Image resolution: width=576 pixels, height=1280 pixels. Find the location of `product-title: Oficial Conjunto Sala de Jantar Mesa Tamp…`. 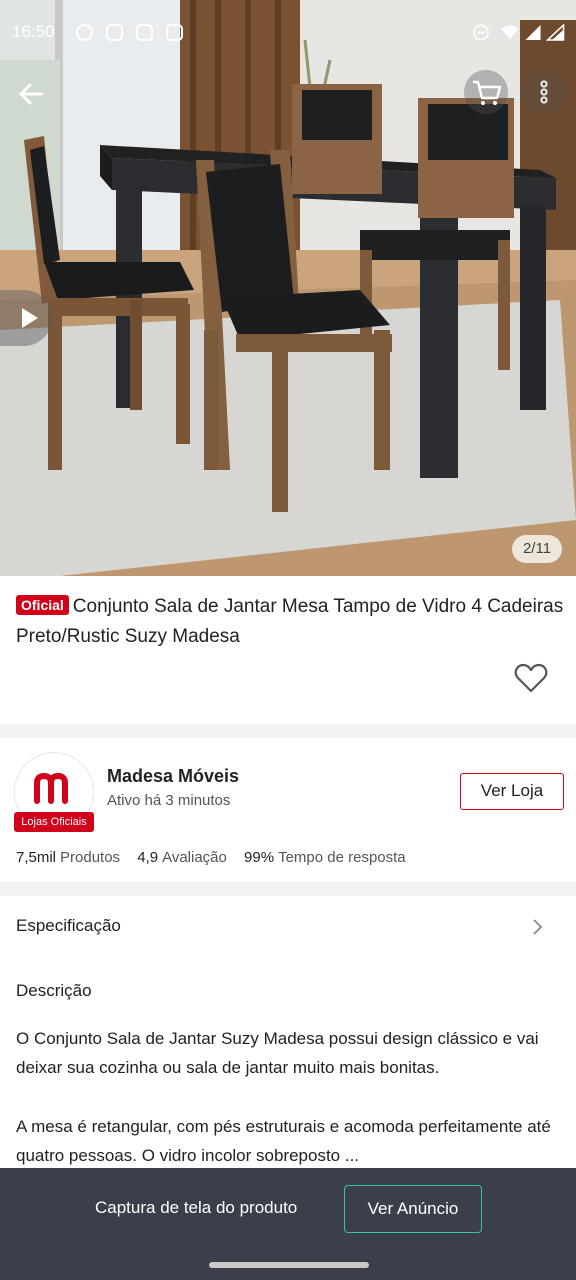

product-title: Oficial Conjunto Sala de Jantar Mesa Tamp… is located at coordinates (290, 622).